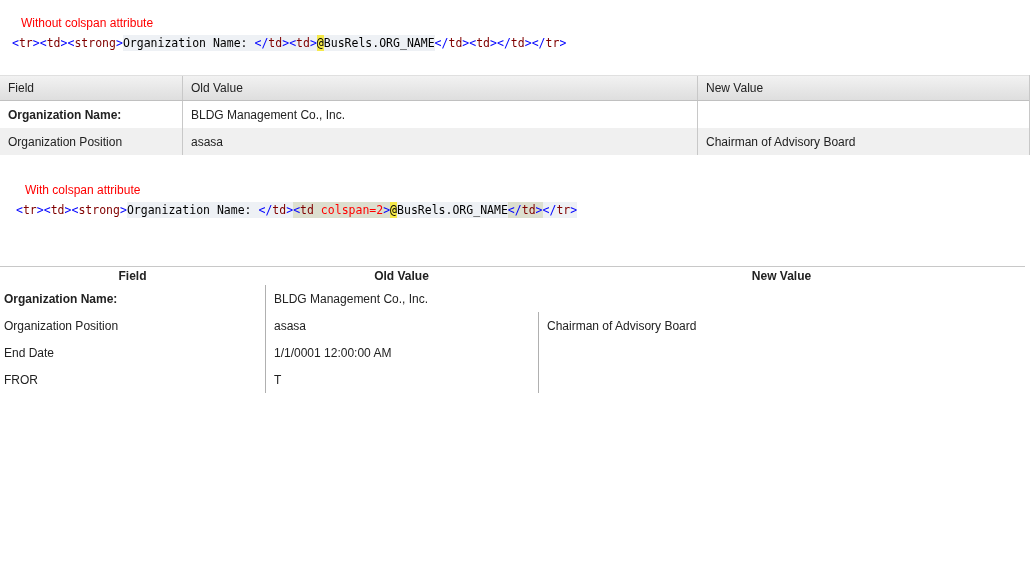 The image size is (1031, 584). What do you see at coordinates (29, 353) in the screenshot?
I see `table-cell-text: End Date` at bounding box center [29, 353].